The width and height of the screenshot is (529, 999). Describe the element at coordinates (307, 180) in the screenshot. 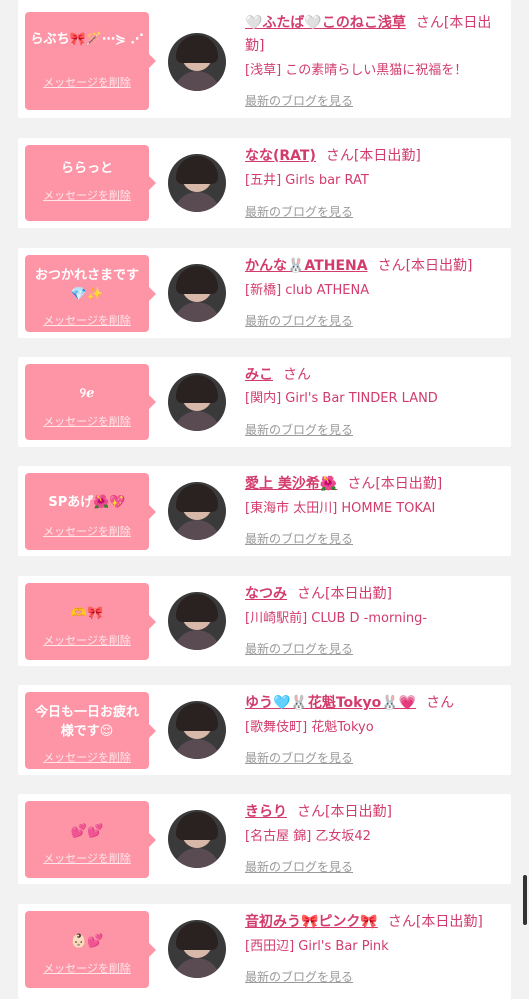

I see `shop-text: [五井] Girls bar RAT` at that location.